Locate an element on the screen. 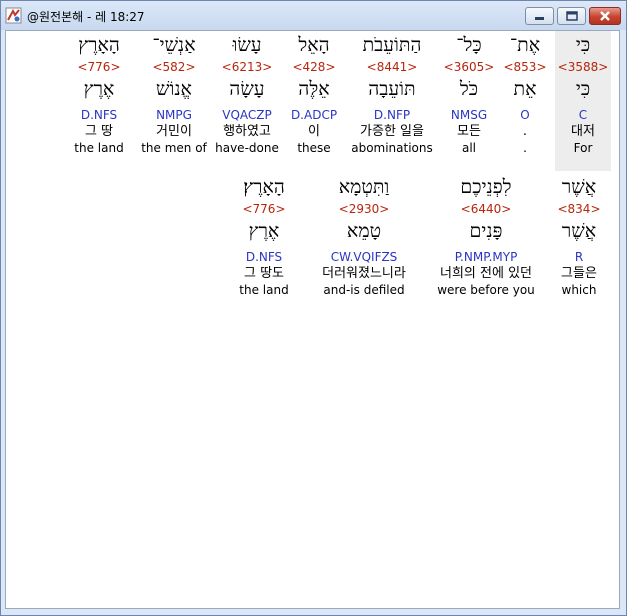  word-card: הָאָרֶץ <776> אֶרֶץ D.NFS 그 땅 the land is located at coordinates (99, 93).